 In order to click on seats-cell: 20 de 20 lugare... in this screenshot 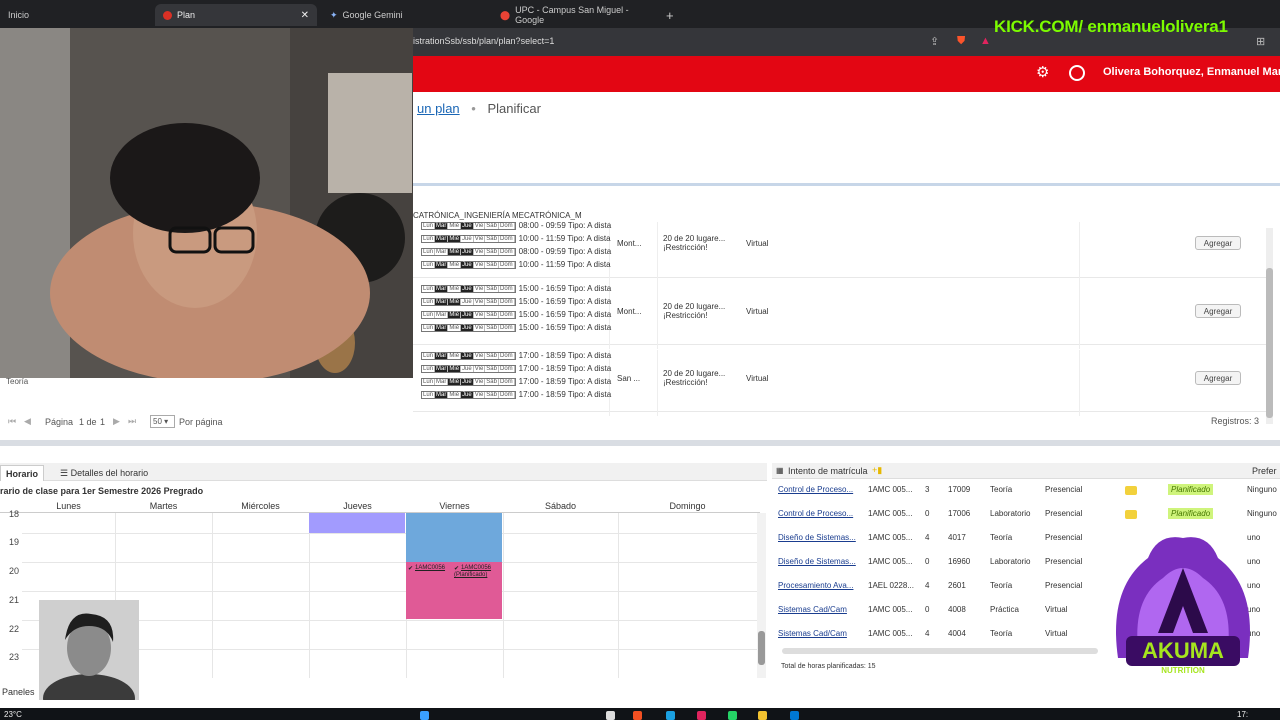, I will do `click(694, 373)`.